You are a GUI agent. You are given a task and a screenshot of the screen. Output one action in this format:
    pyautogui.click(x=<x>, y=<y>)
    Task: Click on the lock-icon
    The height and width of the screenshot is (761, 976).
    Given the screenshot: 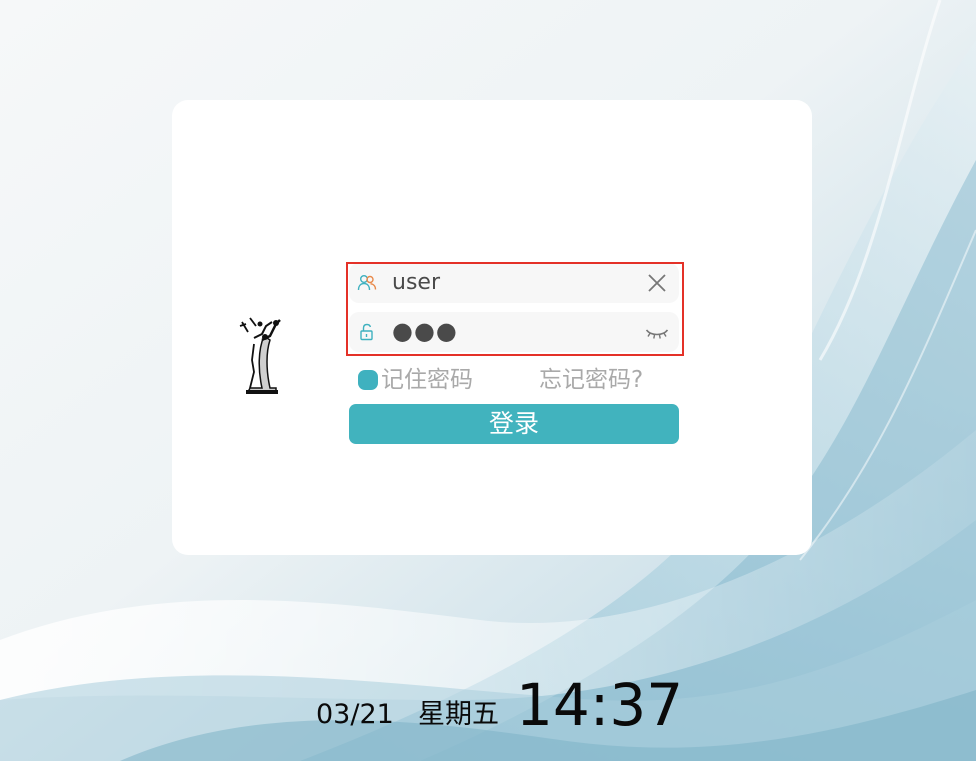 What is the action you would take?
    pyautogui.click(x=366, y=332)
    